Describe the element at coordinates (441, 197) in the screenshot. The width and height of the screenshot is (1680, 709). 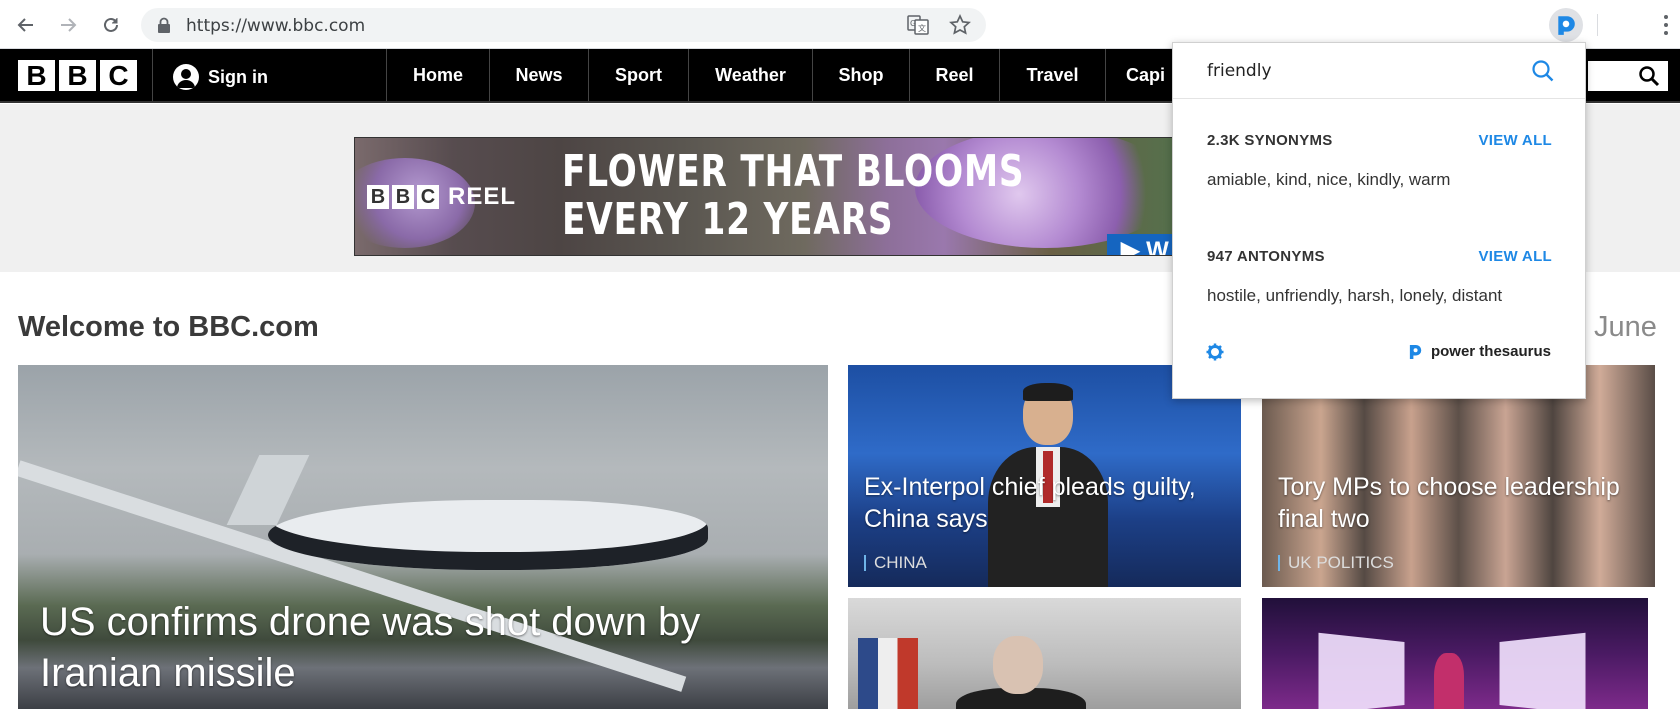
I see `bbc-reel-logo: BBC REEL` at that location.